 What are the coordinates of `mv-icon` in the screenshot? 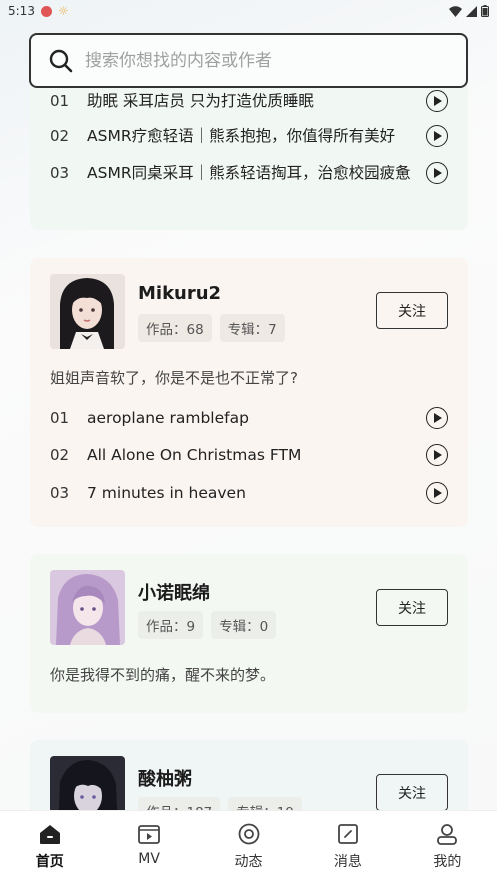 It's located at (149, 834).